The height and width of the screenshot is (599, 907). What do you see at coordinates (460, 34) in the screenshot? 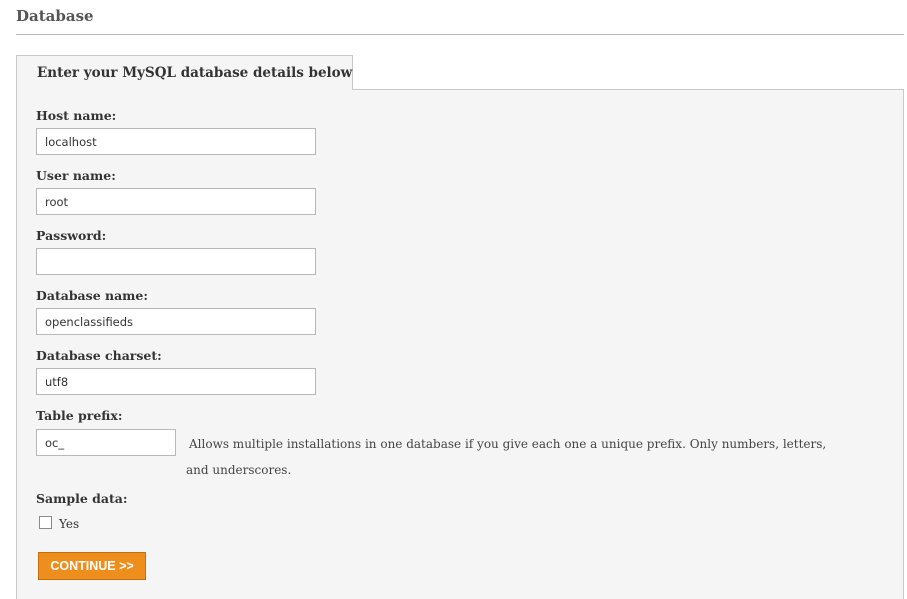
I see `section-divider` at bounding box center [460, 34].